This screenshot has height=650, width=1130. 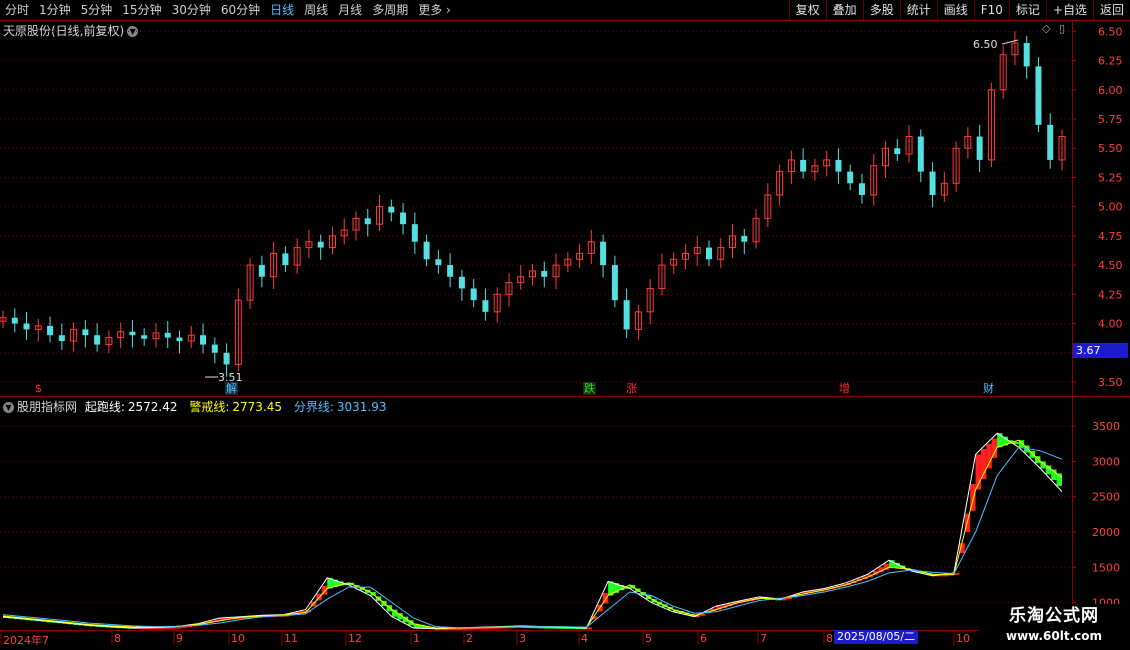 What do you see at coordinates (1054, 627) in the screenshot?
I see `watermark: 乐淘公式网 www.60lt.com` at bounding box center [1054, 627].